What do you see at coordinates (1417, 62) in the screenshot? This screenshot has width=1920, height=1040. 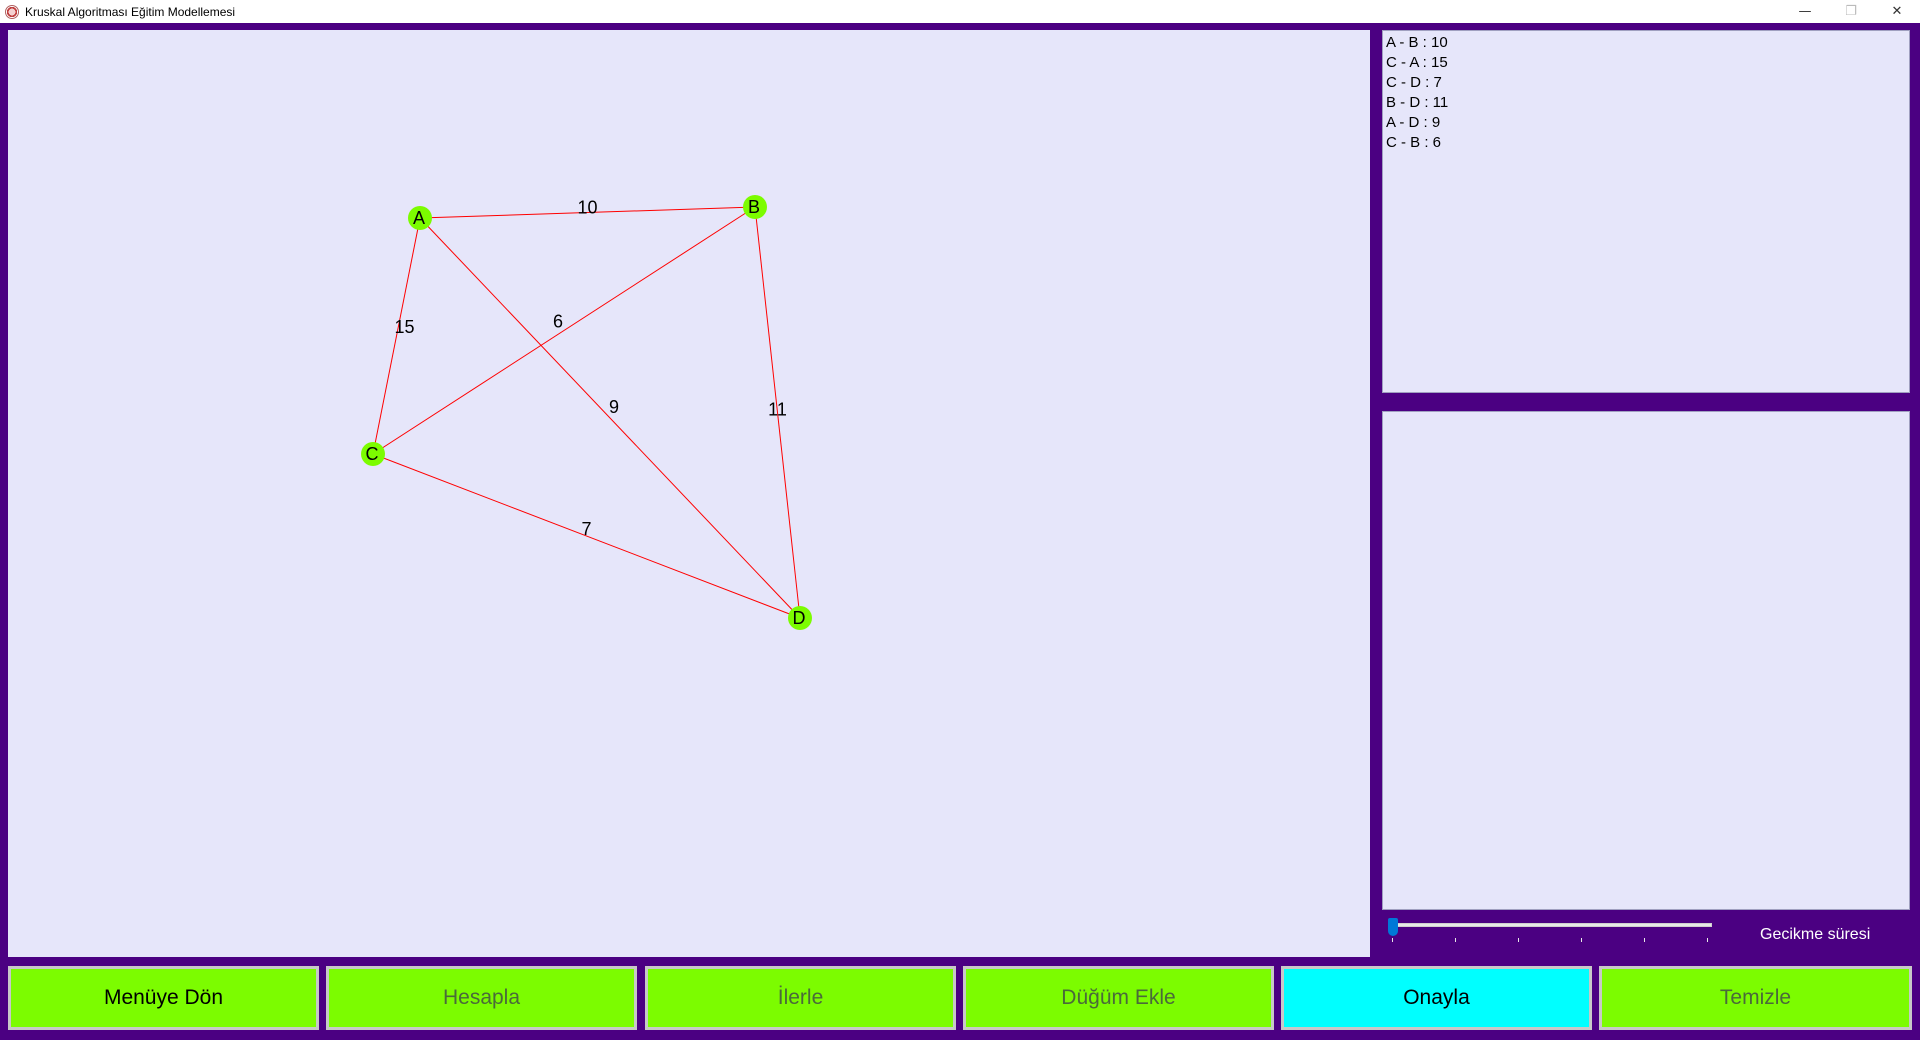 I see `edge-list-item: C - A : 15` at bounding box center [1417, 62].